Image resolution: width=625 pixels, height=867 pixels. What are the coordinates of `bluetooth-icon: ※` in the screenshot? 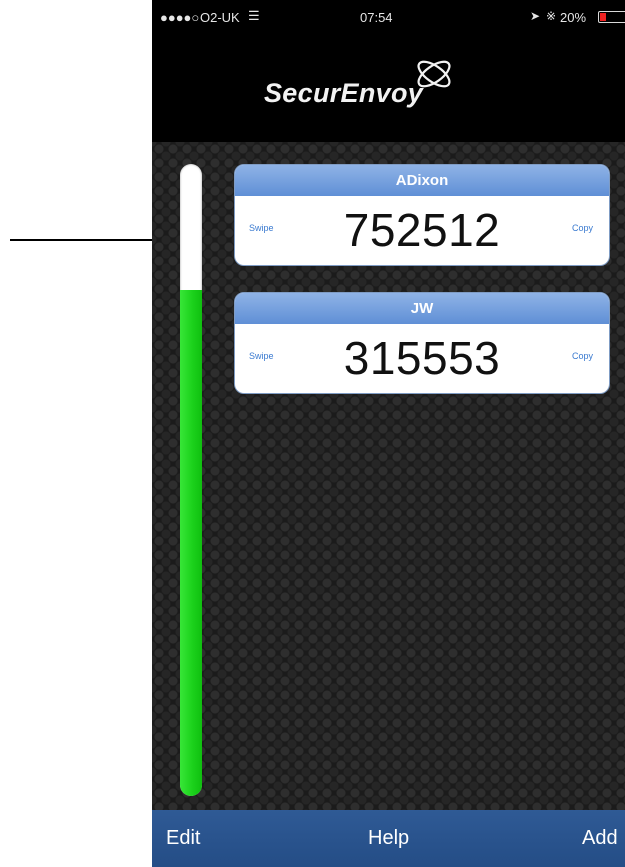 It's located at (551, 16).